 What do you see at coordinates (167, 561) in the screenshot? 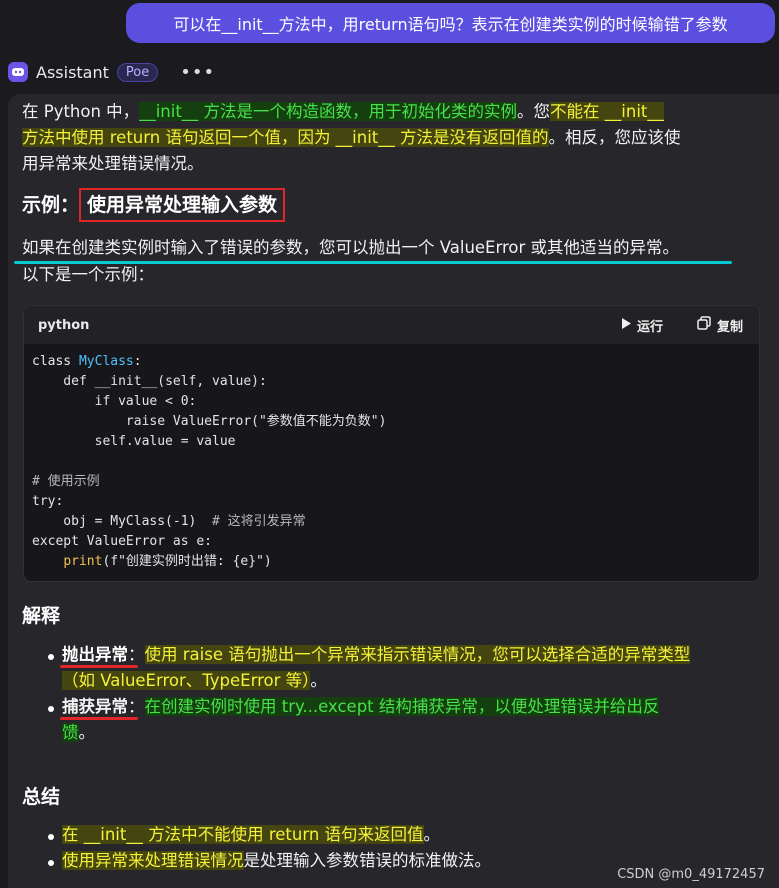
I see `code-line: print(f"创建实例时出错: {e}")` at bounding box center [167, 561].